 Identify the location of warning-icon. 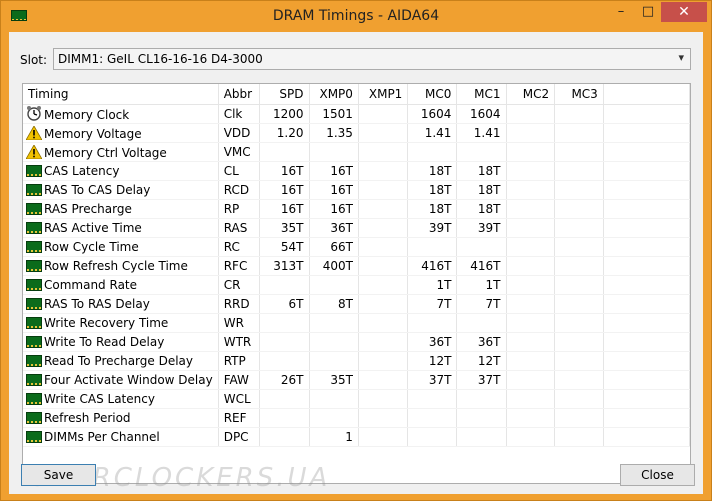
(34, 151).